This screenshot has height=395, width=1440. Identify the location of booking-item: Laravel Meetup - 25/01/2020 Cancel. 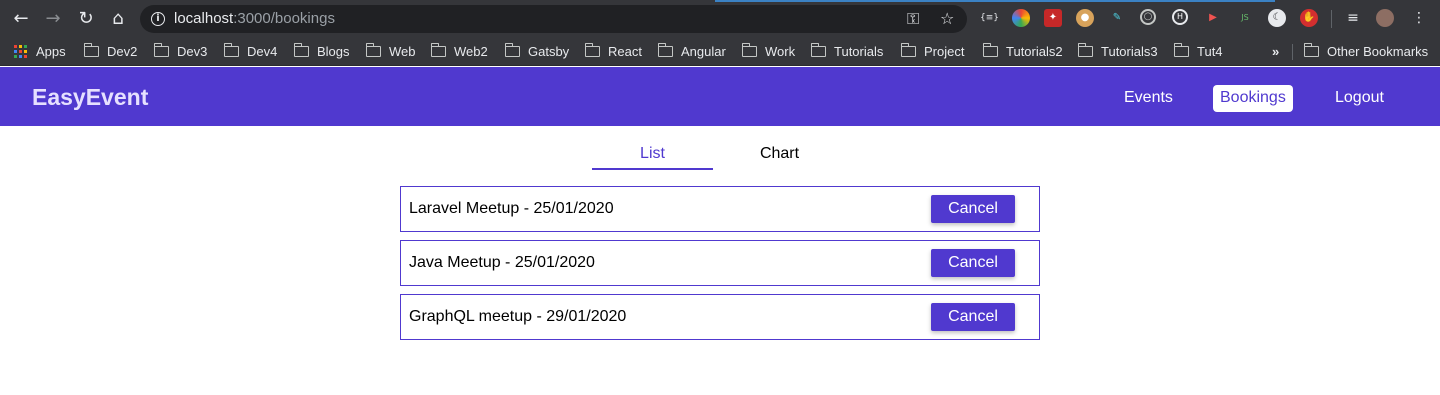
(720, 209).